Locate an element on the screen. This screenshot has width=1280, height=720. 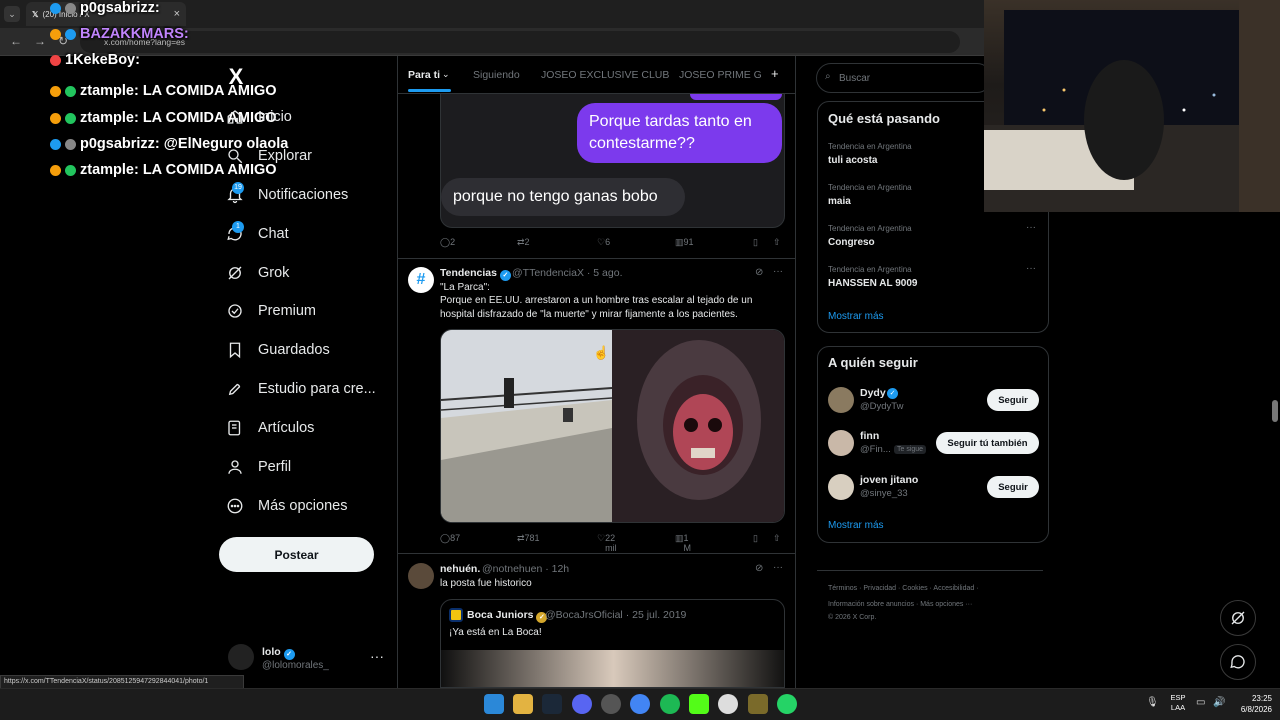
trend-context: Tendencia en Argentina is located at coordinates (870, 146).